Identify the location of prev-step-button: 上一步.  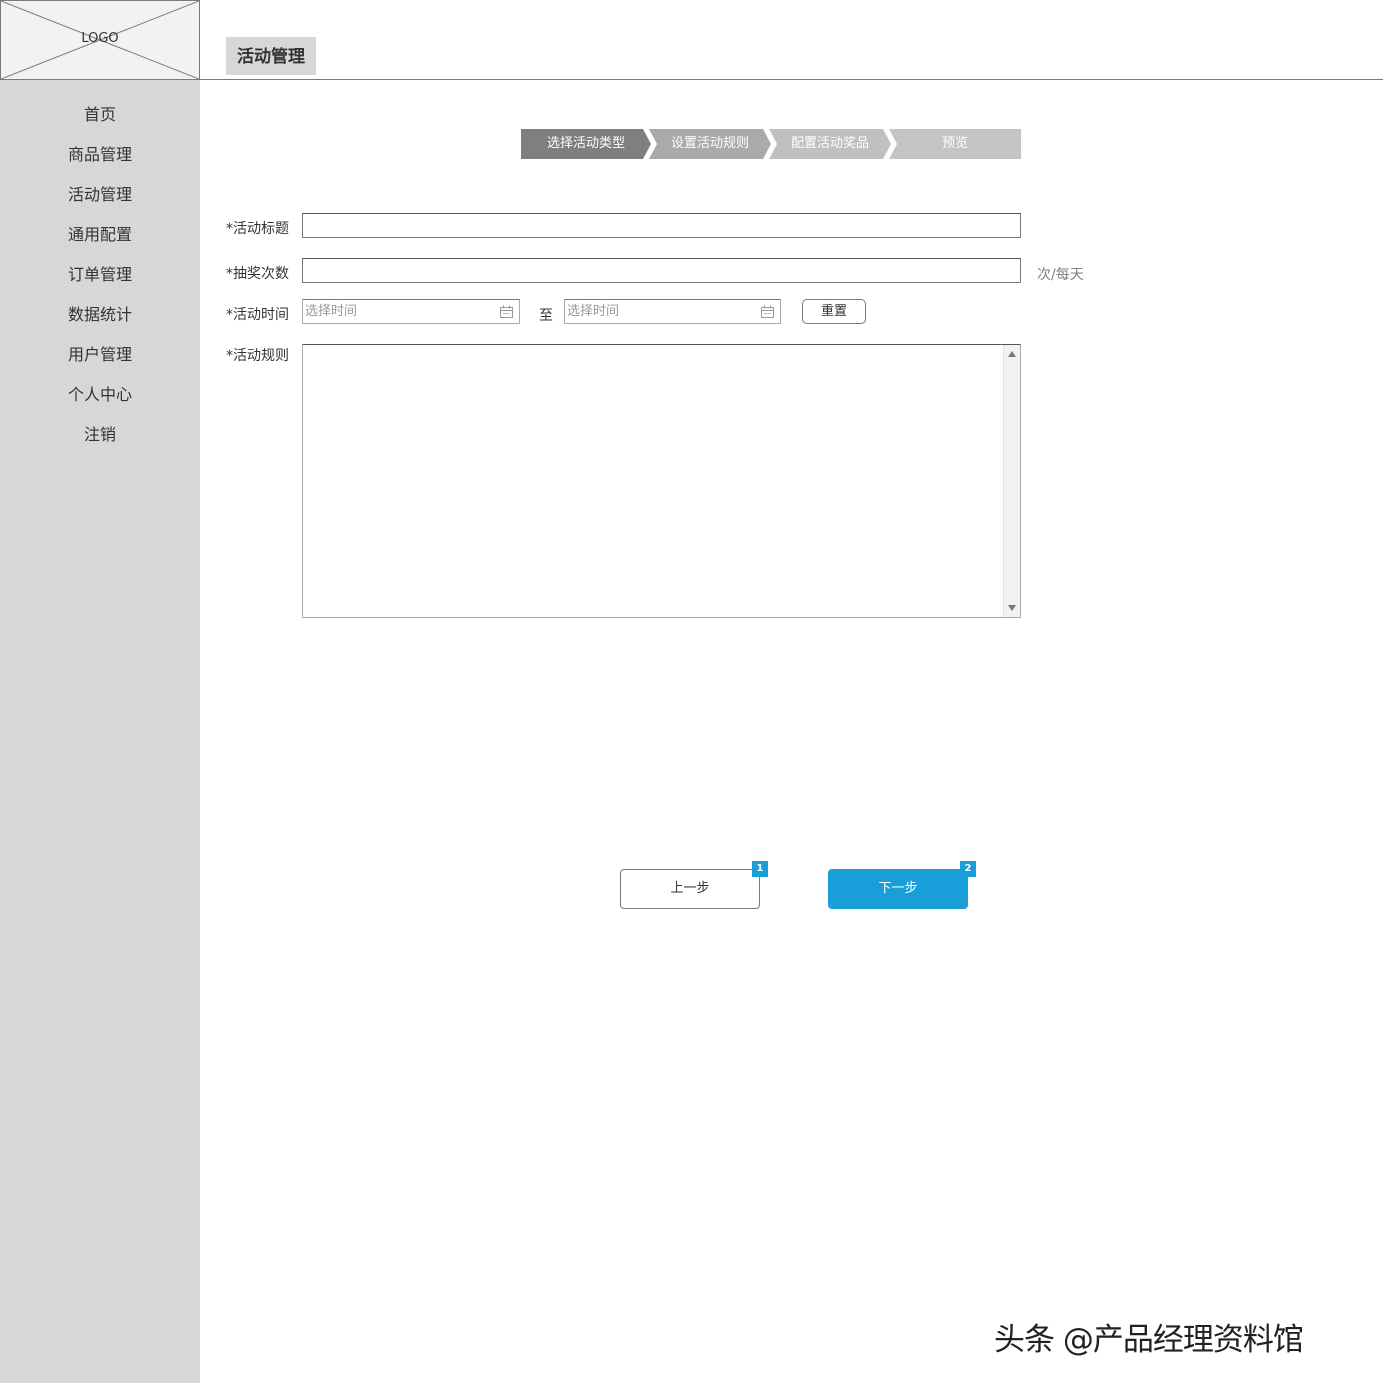
(690, 889).